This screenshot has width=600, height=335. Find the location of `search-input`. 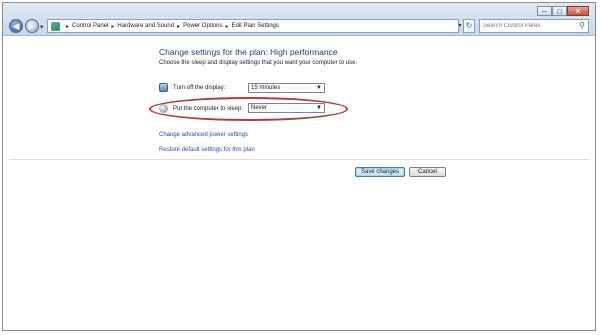

search-input is located at coordinates (528, 26).